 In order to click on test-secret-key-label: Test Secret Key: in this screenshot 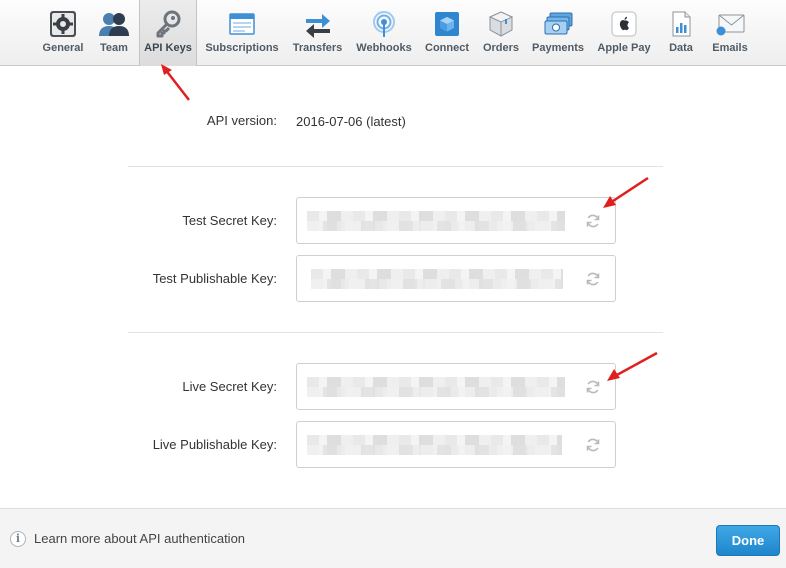, I will do `click(229, 220)`.